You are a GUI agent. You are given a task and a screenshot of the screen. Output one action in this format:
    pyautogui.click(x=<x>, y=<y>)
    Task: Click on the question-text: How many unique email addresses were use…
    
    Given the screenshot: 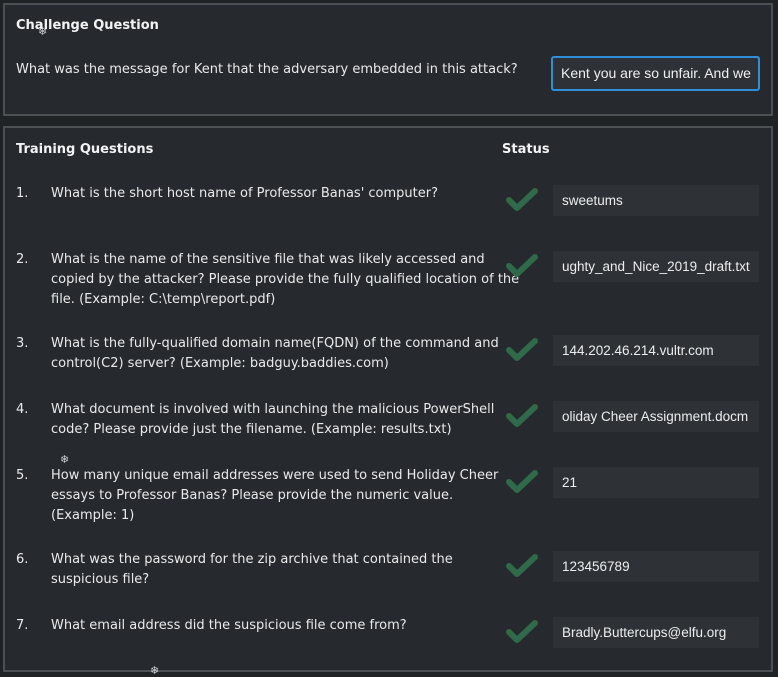 What is the action you would take?
    pyautogui.click(x=274, y=496)
    